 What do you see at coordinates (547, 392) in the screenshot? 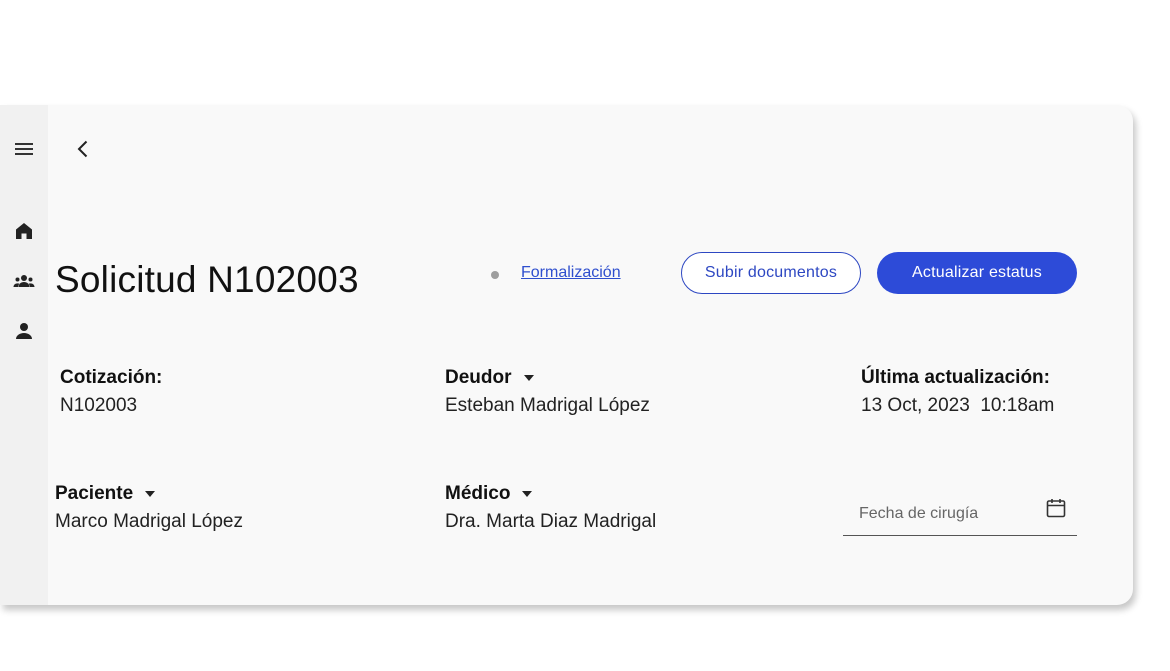
I see `deudor-field: Deudor Esteban Madrigal López` at bounding box center [547, 392].